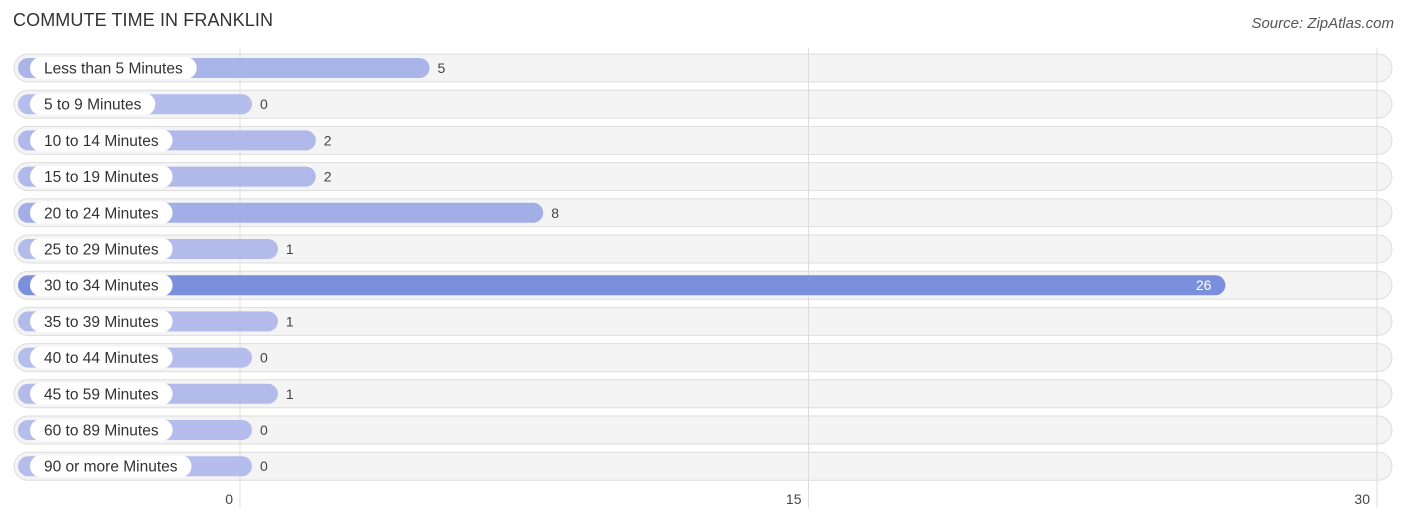 The image size is (1406, 523). Describe the element at coordinates (143, 104) in the screenshot. I see `bar-group: 5 to 9 Minutes 0` at that location.